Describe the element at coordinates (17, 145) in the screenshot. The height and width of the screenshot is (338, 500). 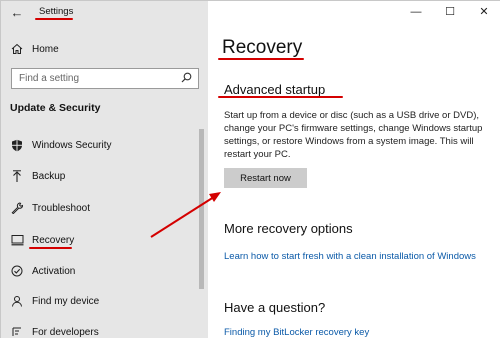
I see `shield-icon` at that location.